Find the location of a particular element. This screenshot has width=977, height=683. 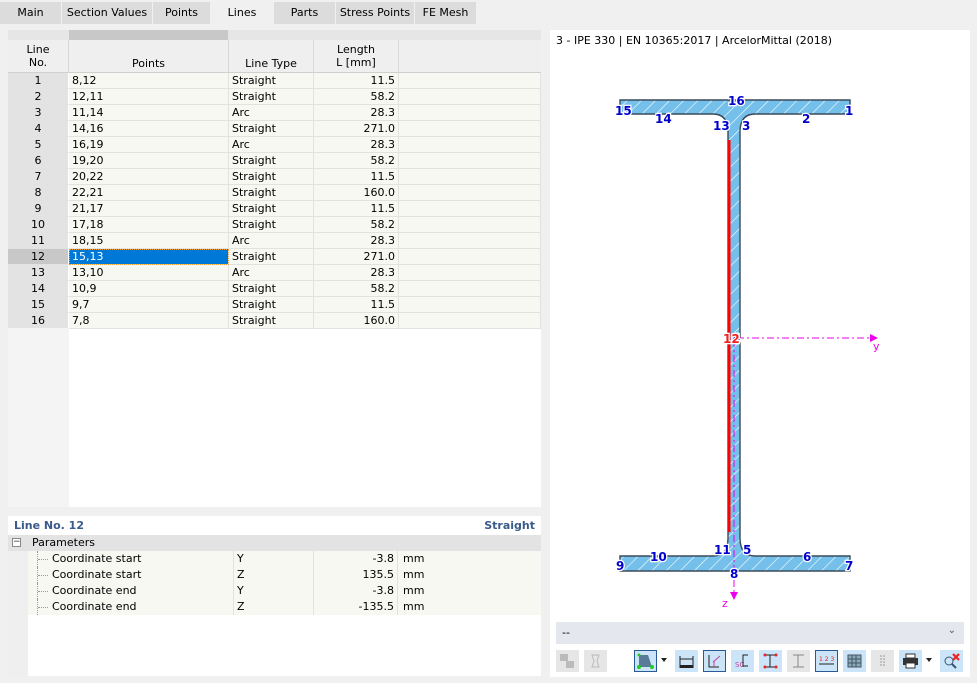

tab-section-values: Section Values is located at coordinates (107, 13).